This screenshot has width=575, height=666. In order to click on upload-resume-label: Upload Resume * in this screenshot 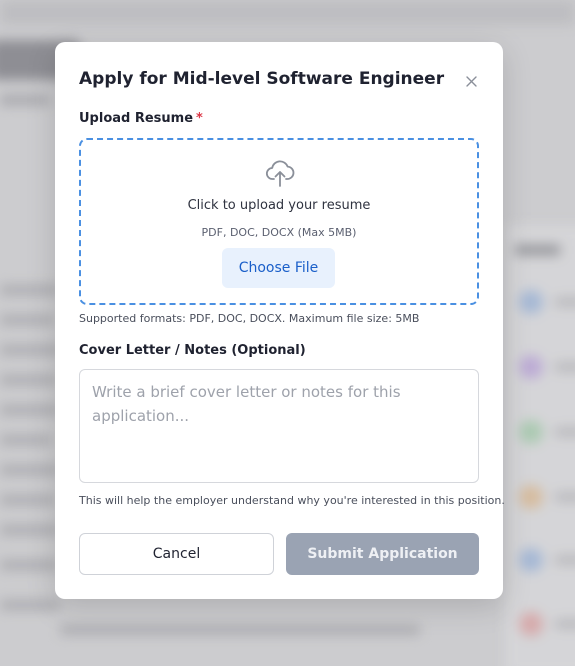, I will do `click(141, 118)`.